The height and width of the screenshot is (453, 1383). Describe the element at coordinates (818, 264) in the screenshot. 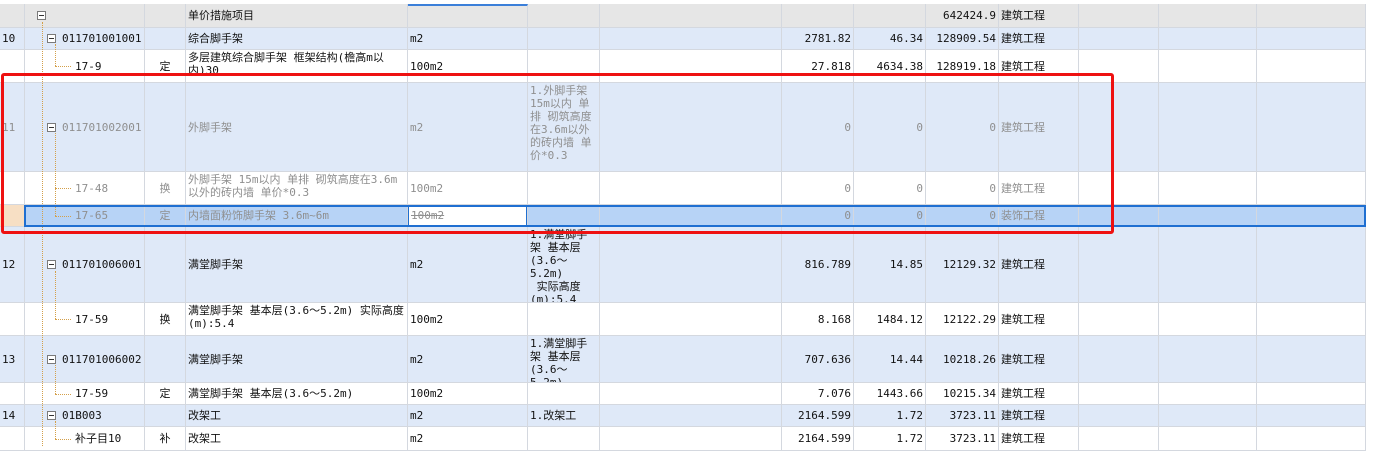

I see `quantity-cell: 816.789` at that location.